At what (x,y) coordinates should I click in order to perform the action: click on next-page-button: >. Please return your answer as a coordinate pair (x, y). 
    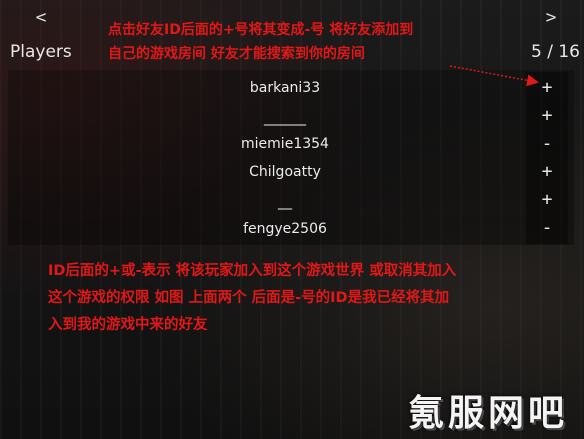
    Looking at the image, I should click on (551, 18).